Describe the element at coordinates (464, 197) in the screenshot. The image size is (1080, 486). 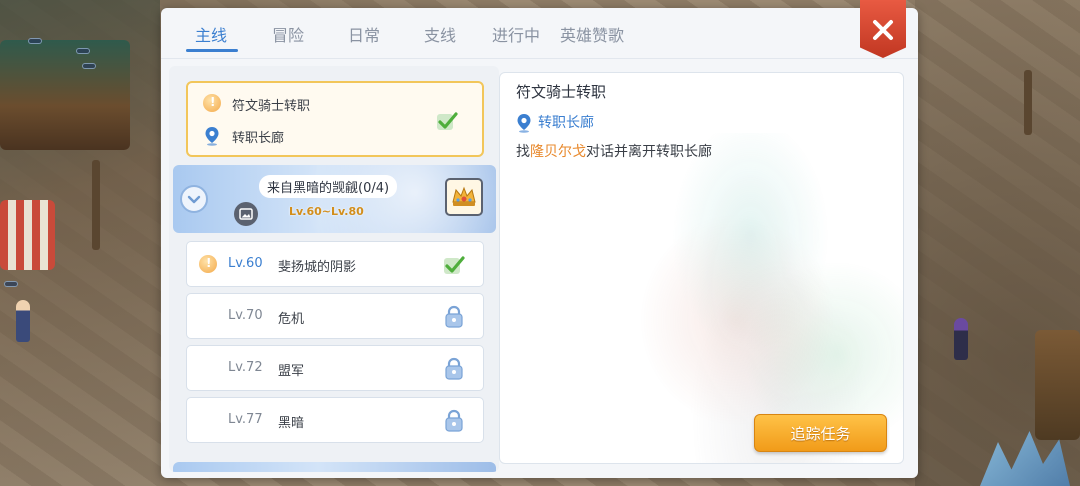
I see `chapter-reward-icon` at that location.